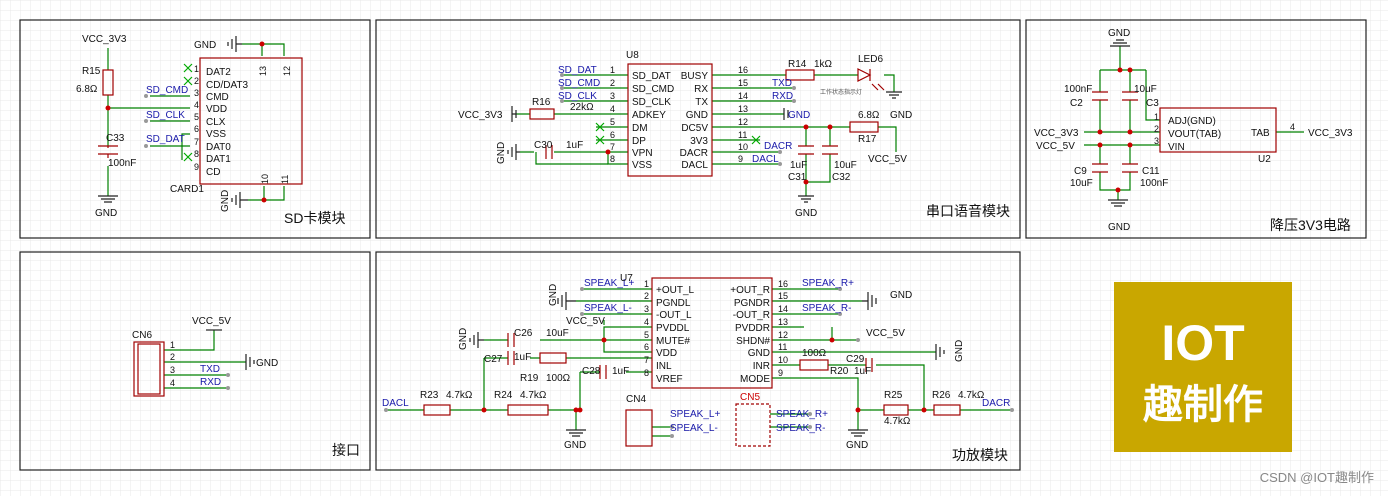 The height and width of the screenshot is (496, 1388). I want to click on c9-ref: C9, so click(1080, 171).